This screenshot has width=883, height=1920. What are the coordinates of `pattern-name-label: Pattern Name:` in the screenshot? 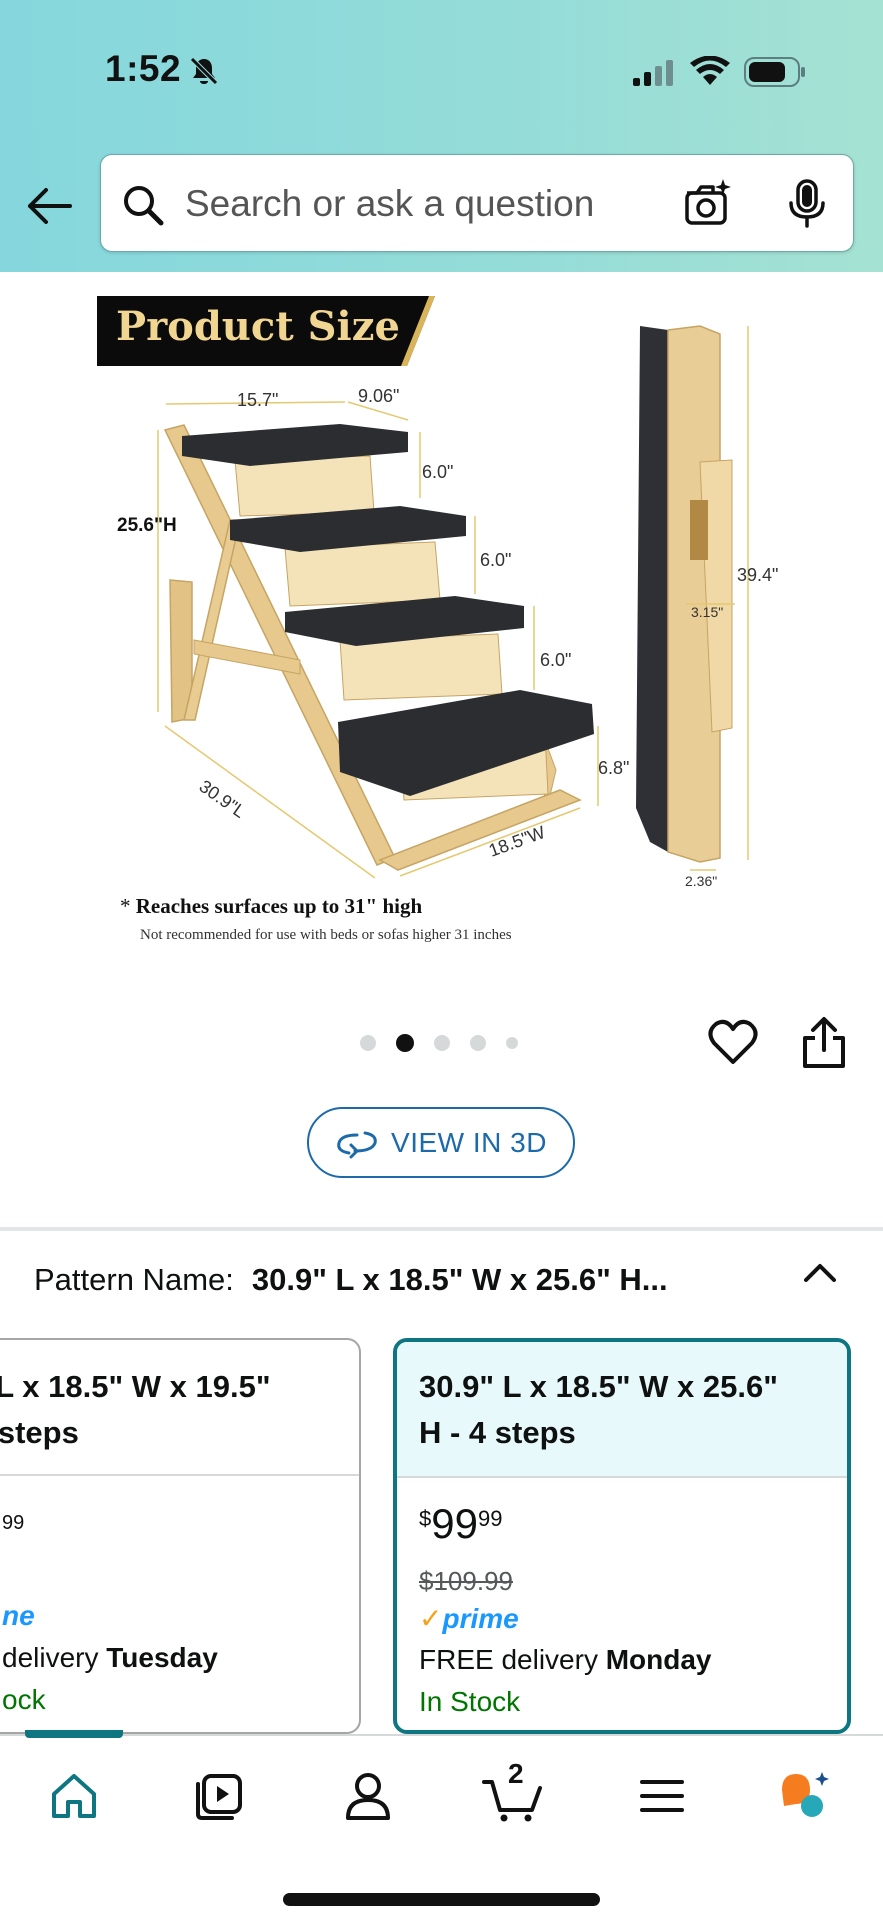 It's located at (134, 1279).